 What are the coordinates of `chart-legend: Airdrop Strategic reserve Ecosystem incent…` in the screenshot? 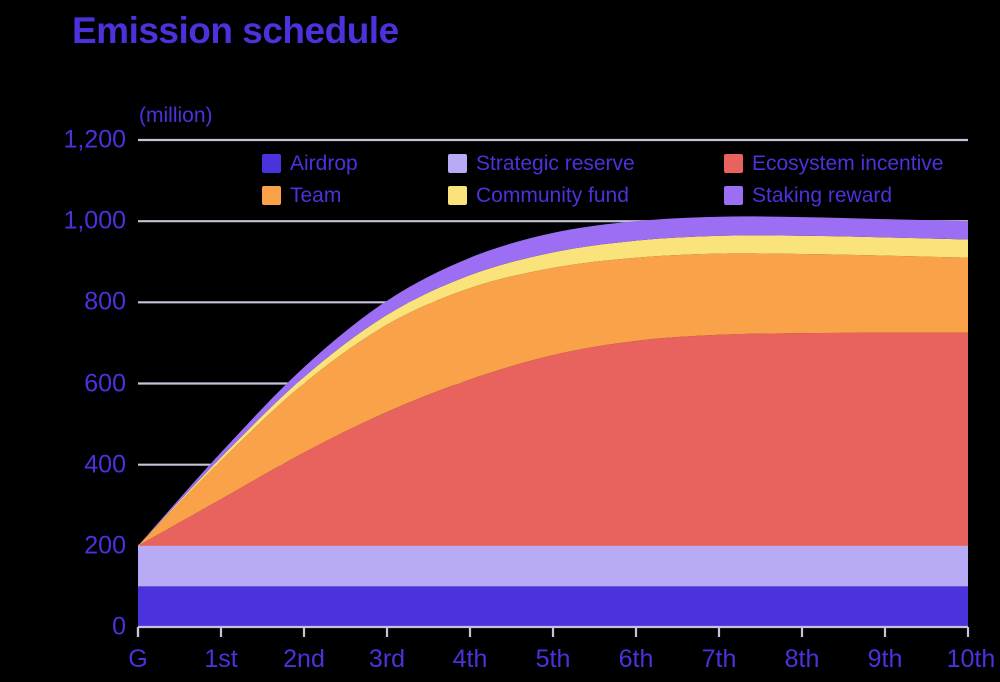 It's located at (618, 179).